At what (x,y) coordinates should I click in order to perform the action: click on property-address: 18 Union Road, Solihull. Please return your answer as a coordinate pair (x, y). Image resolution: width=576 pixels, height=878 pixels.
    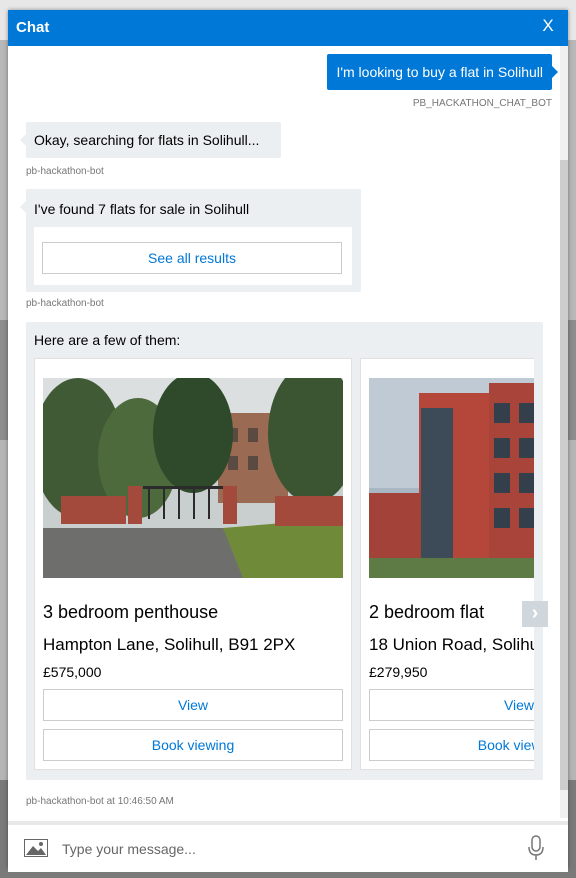
    Looking at the image, I should click on (451, 644).